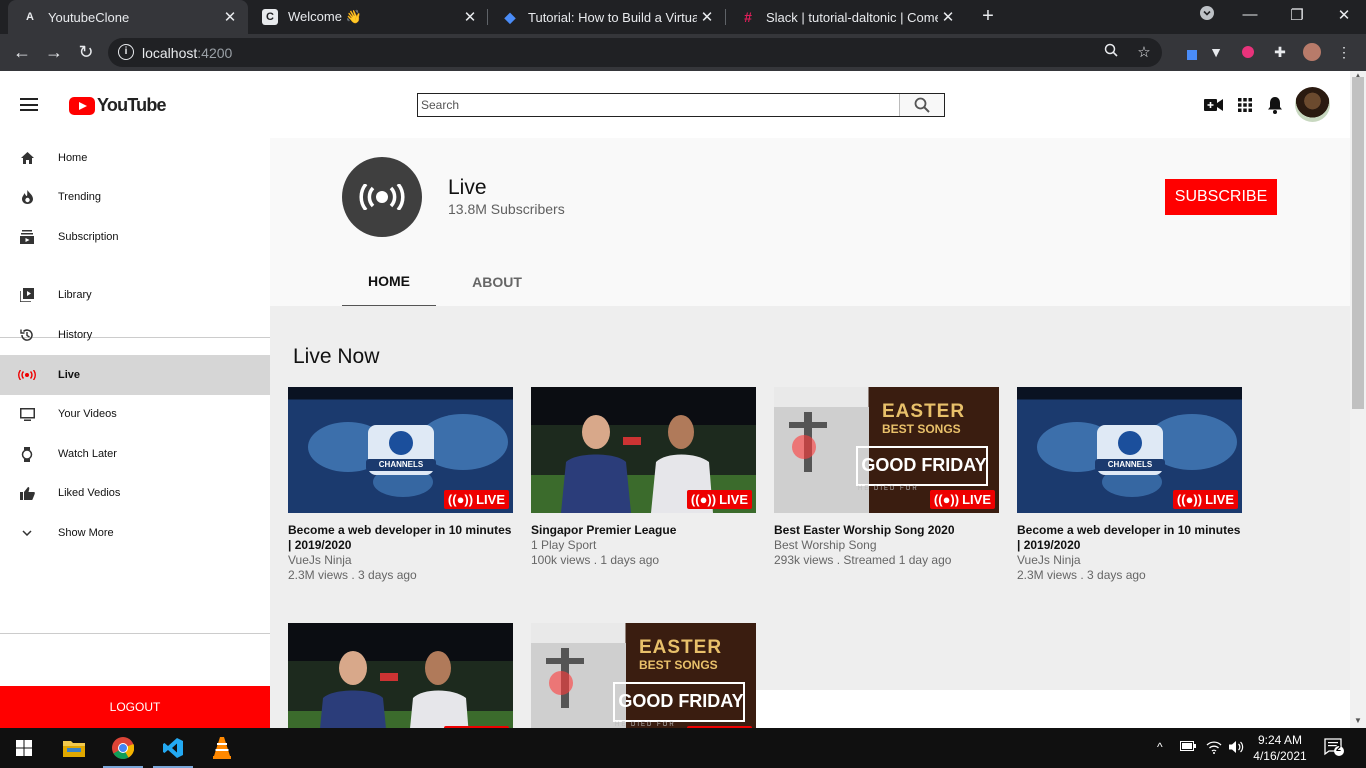 This screenshot has width=1366, height=768. What do you see at coordinates (748, 17) in the screenshot?
I see `slack-favicon-icon: #` at bounding box center [748, 17].